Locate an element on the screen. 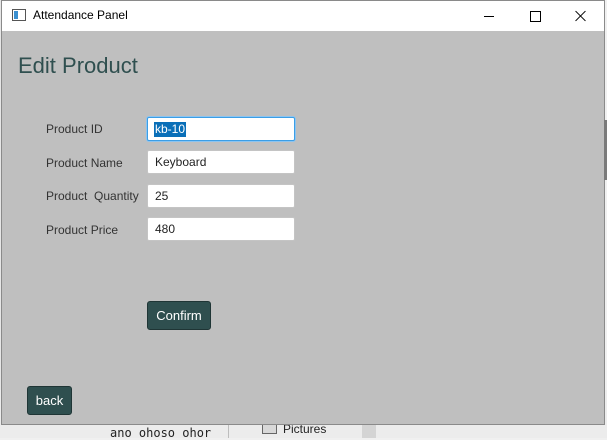 This screenshot has height=440, width=607. close-button is located at coordinates (581, 16).